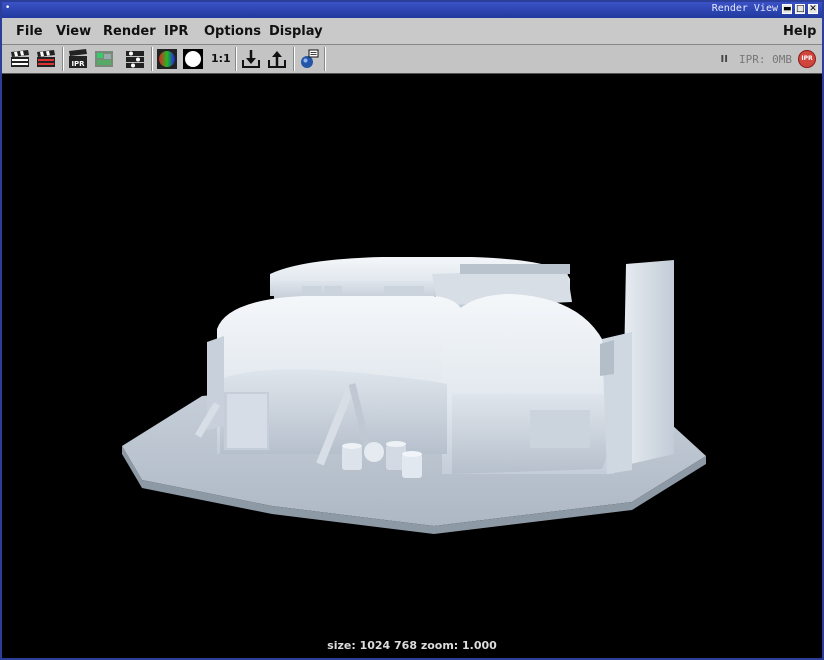 This screenshot has width=824, height=660. What do you see at coordinates (221, 58) in the screenshot?
I see `one-to-one-button: 1:1` at bounding box center [221, 58].